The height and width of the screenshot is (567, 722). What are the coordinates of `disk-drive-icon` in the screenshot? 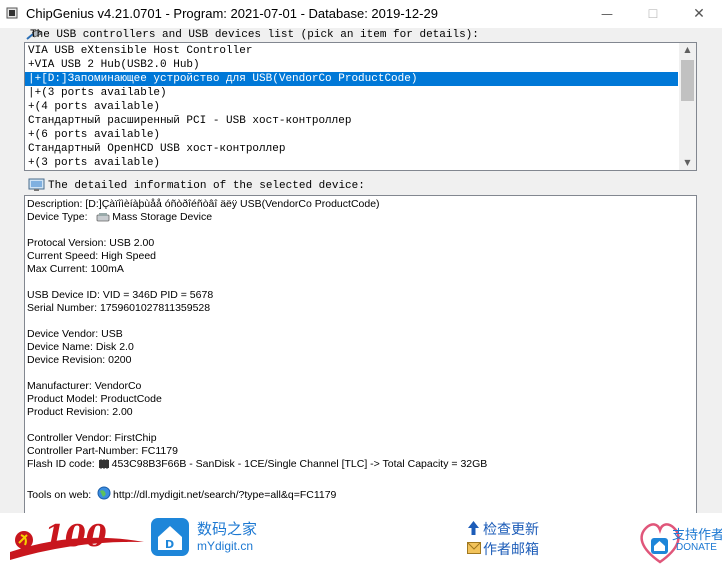 It's located at (103, 217).